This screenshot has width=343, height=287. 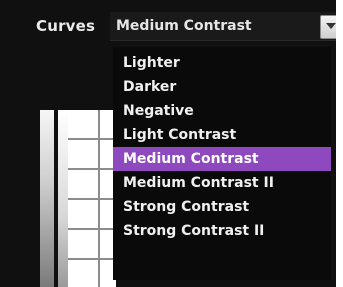 What do you see at coordinates (222, 111) in the screenshot?
I see `menu-item-negative: Negative` at bounding box center [222, 111].